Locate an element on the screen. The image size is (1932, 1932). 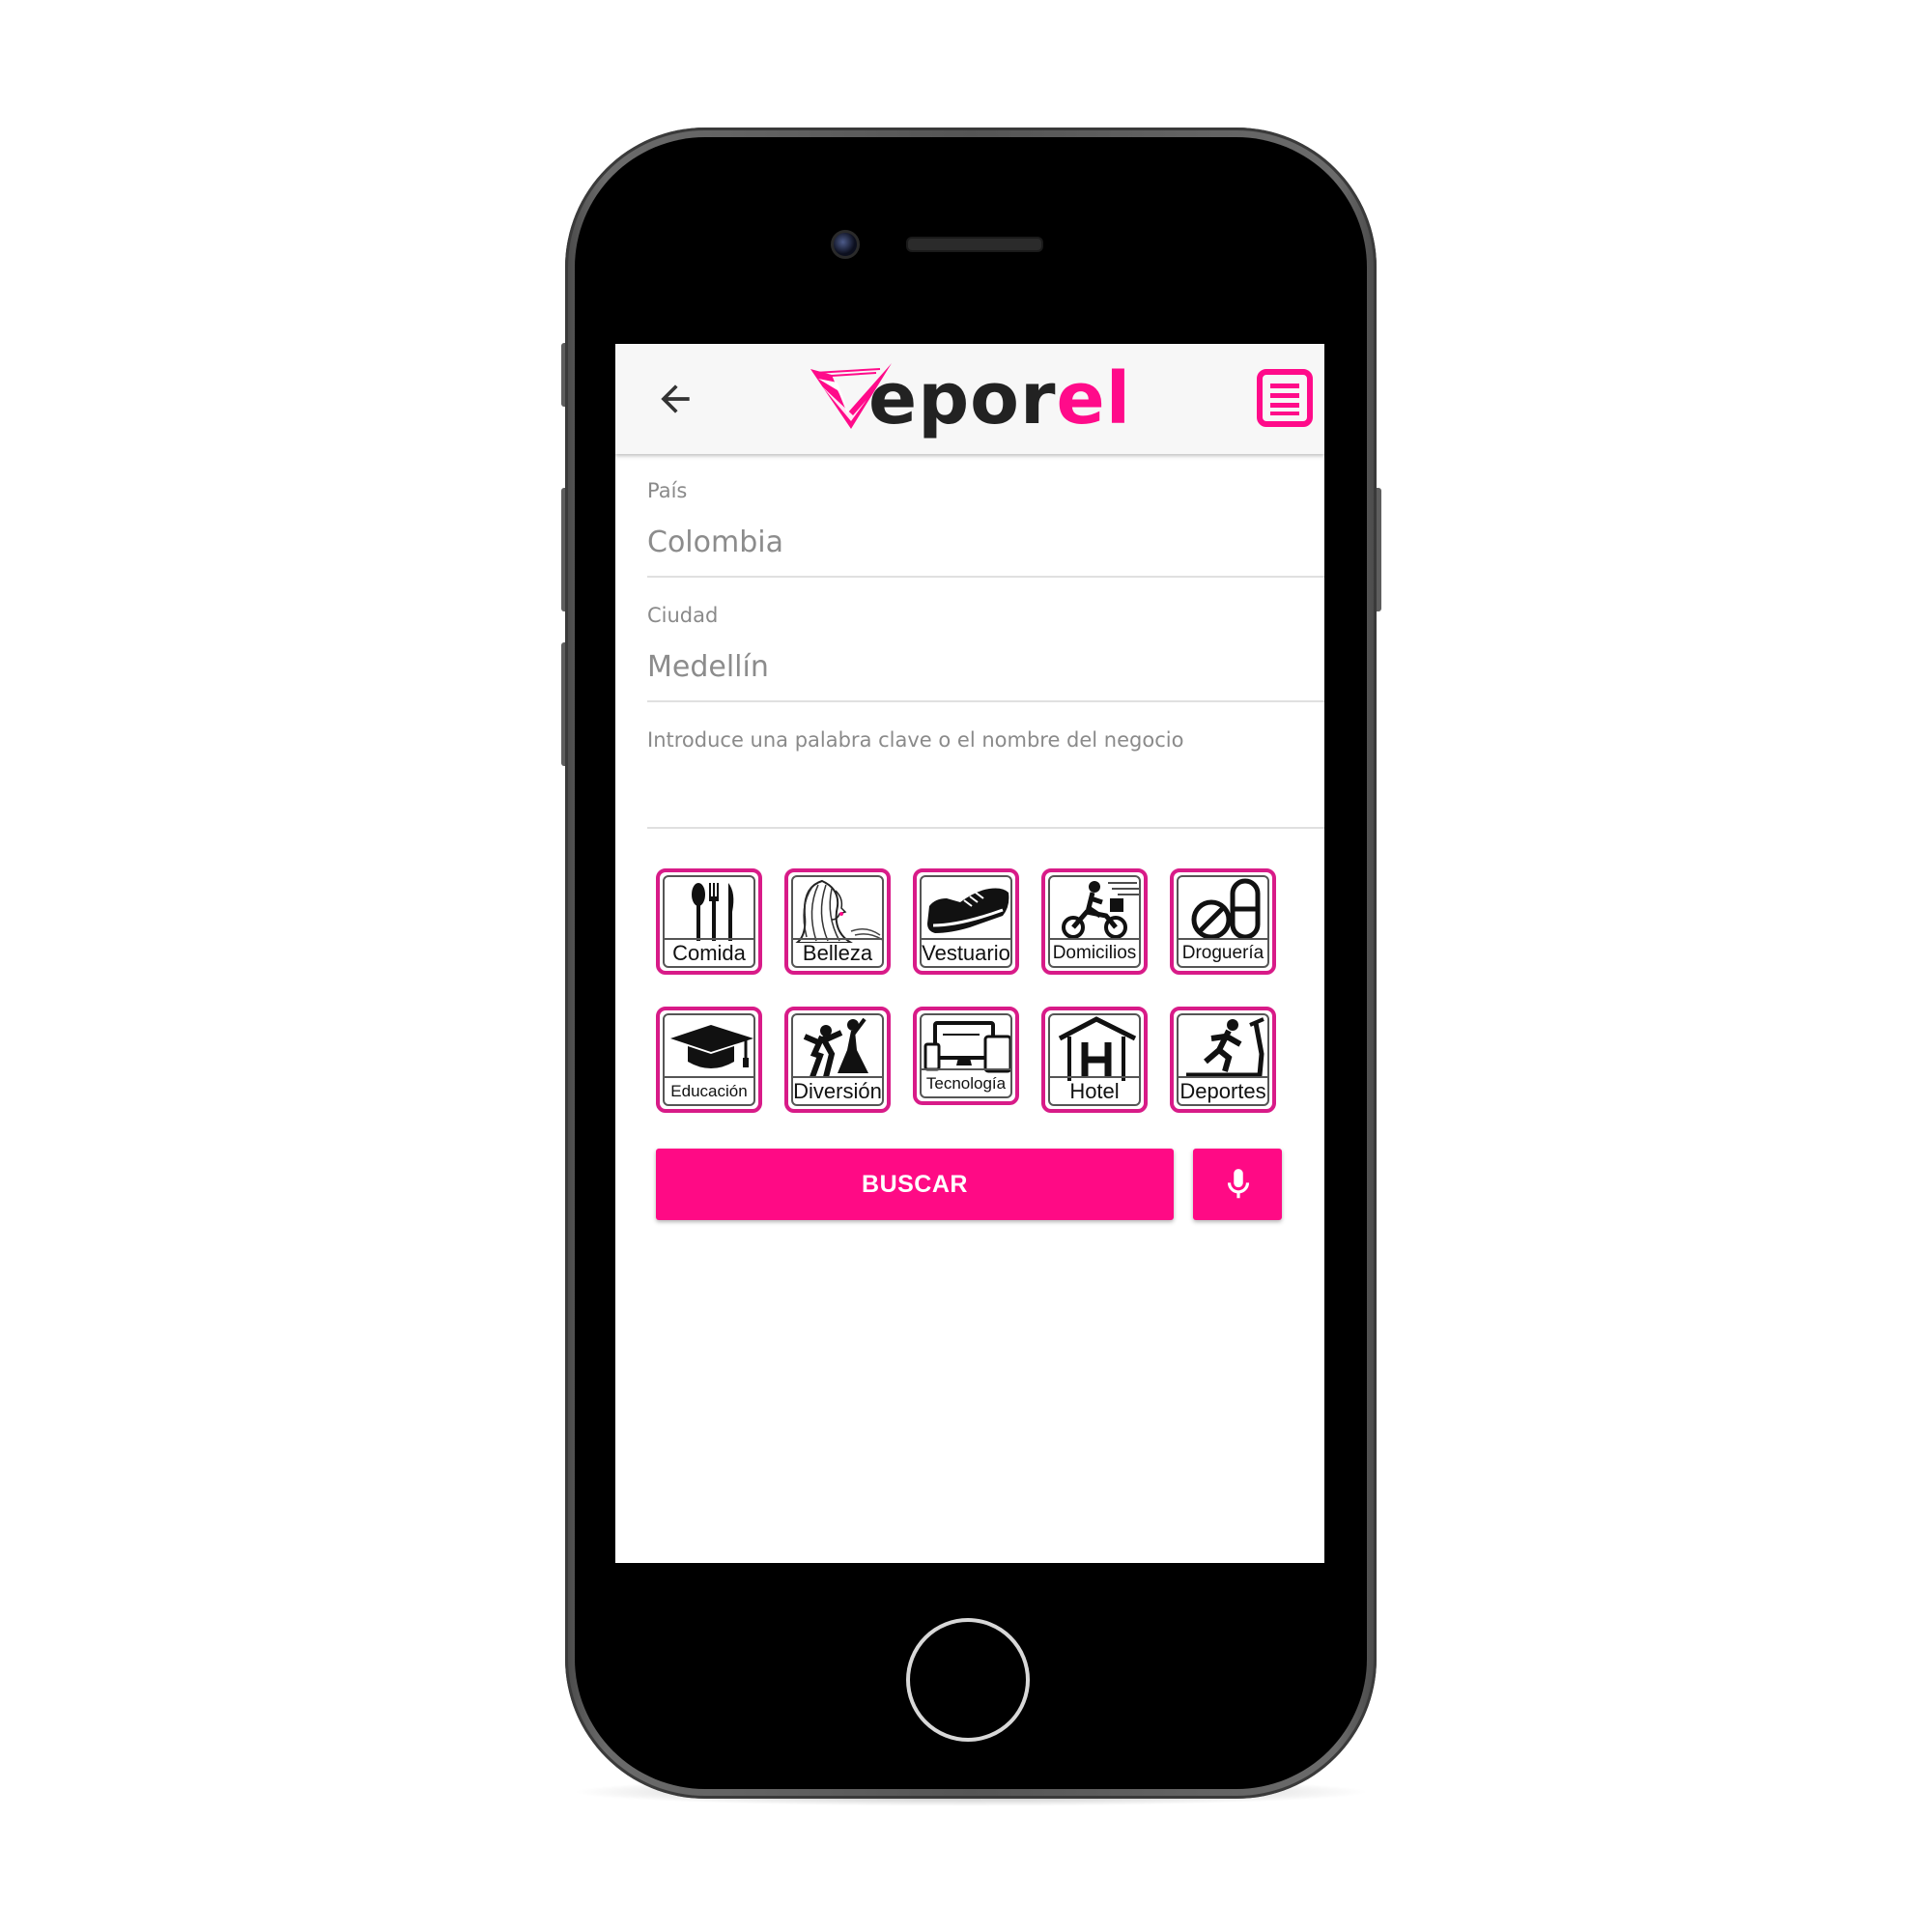
microphone-icon is located at coordinates (1238, 1184).